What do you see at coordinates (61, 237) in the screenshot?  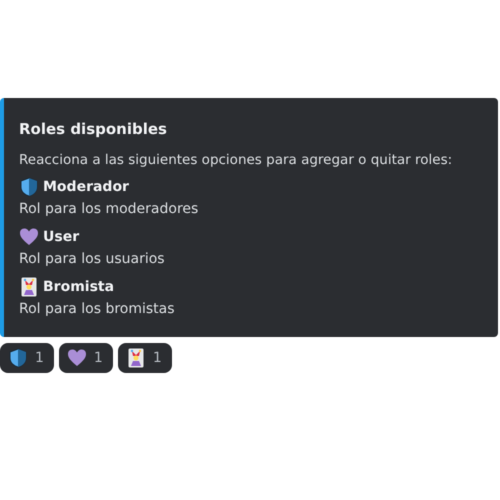 I see `role-name: User` at bounding box center [61, 237].